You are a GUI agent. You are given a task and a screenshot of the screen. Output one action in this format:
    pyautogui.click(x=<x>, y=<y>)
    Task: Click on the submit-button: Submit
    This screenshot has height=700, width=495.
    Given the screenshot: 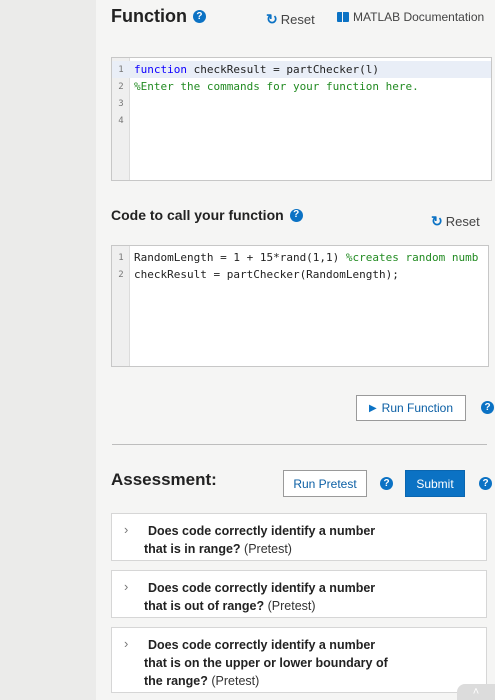 What is the action you would take?
    pyautogui.click(x=435, y=483)
    